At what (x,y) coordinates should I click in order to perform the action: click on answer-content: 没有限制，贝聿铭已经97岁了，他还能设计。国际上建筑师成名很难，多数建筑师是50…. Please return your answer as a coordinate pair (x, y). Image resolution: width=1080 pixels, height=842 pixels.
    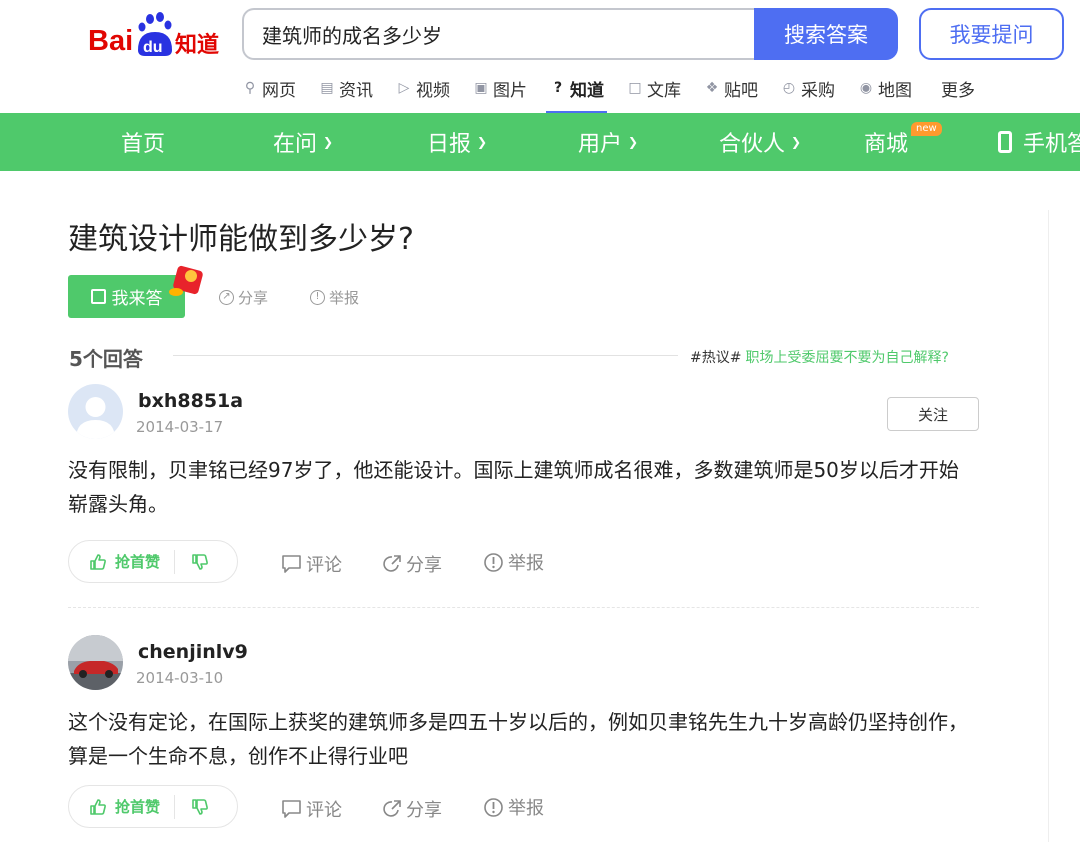
    Looking at the image, I should click on (513, 487).